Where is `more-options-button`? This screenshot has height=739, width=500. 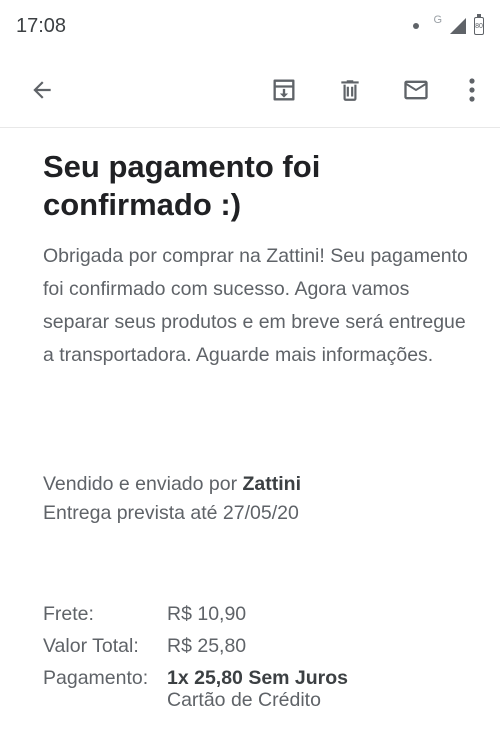 more-options-button is located at coordinates (472, 90).